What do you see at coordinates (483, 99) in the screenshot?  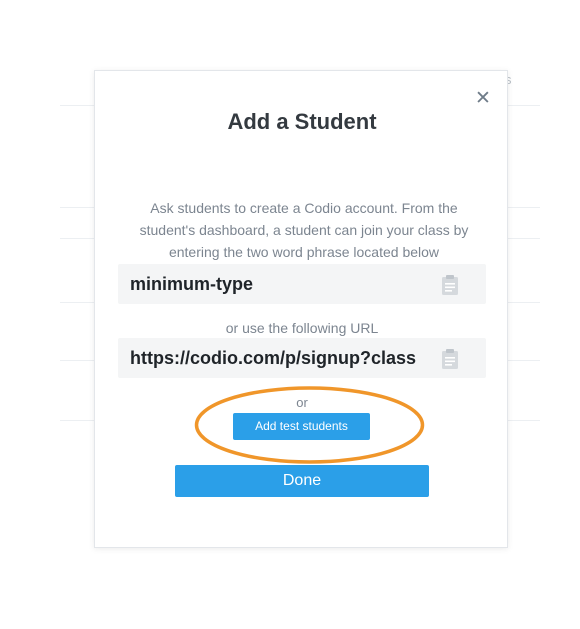 I see `close-icon: ✕` at bounding box center [483, 99].